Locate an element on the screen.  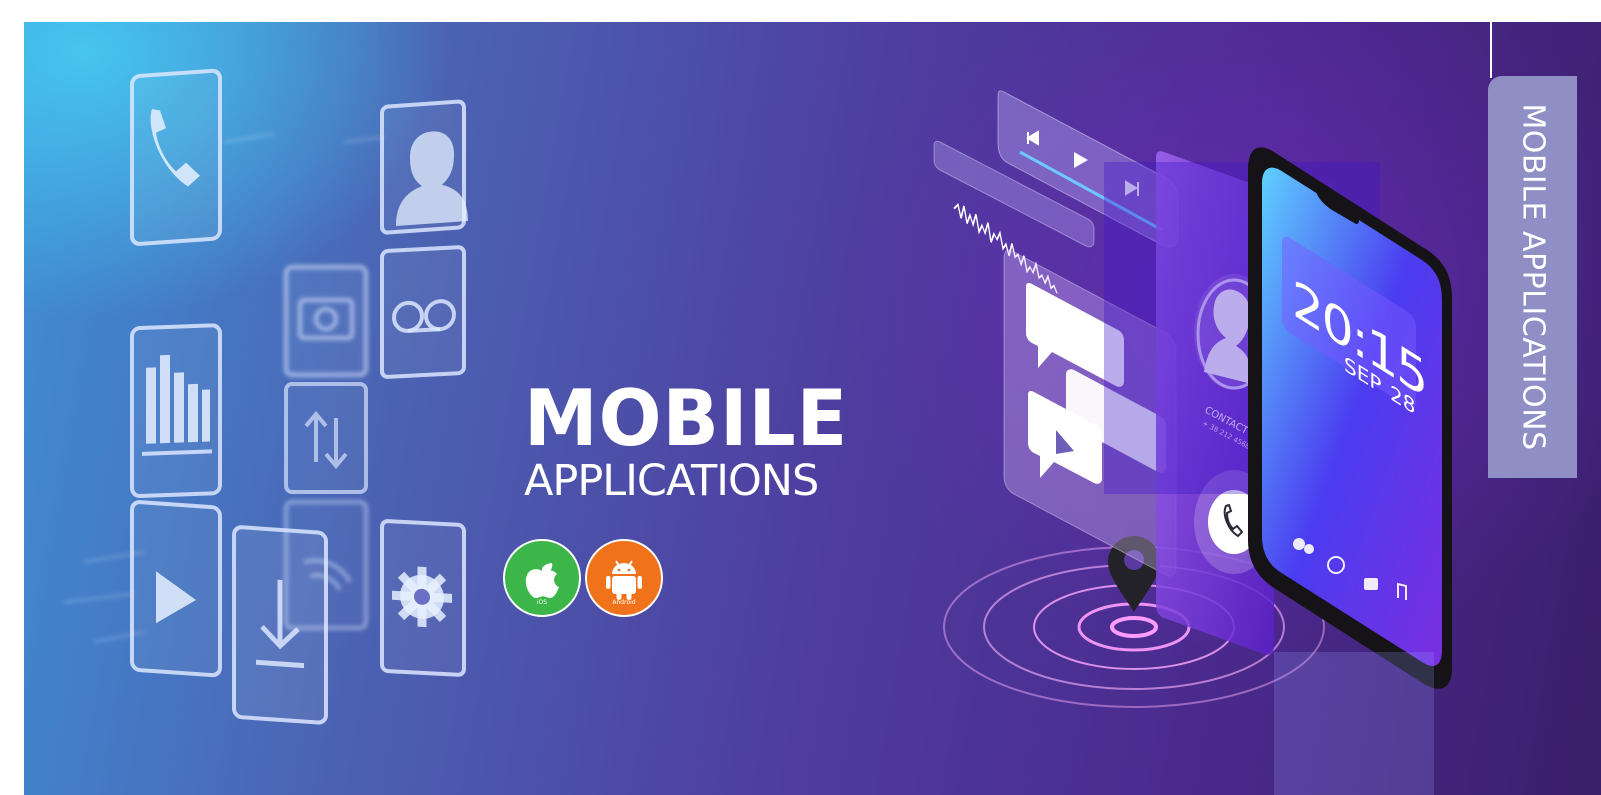
contact-icon is located at coordinates (424, 167).